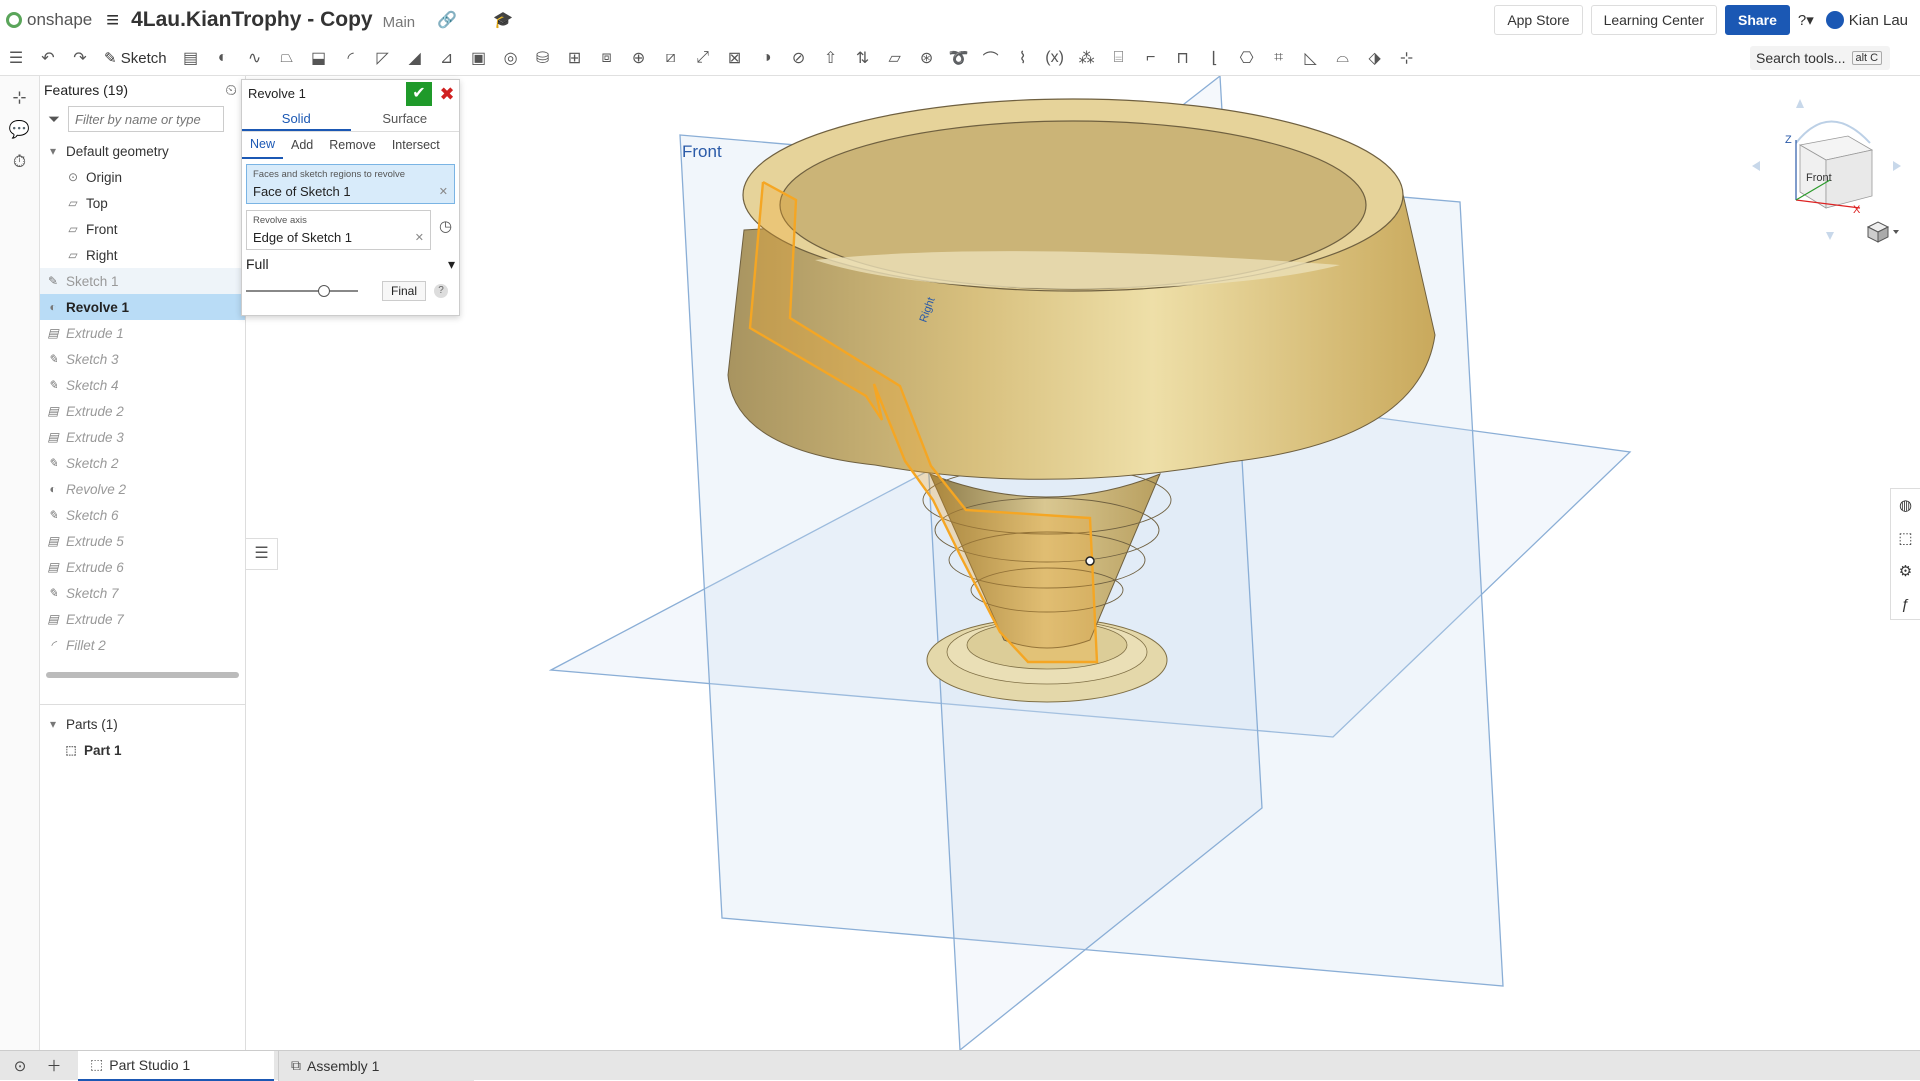 This screenshot has width=1920, height=1081. Describe the element at coordinates (479, 58) in the screenshot. I see `shell-icon: ▣` at that location.